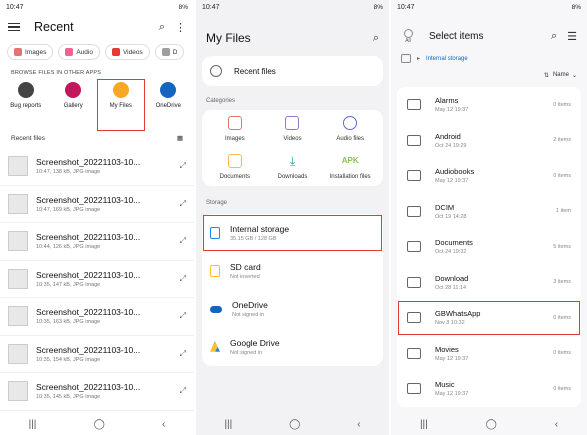  I want to click on more-options-icon: ⋮, so click(180, 27).